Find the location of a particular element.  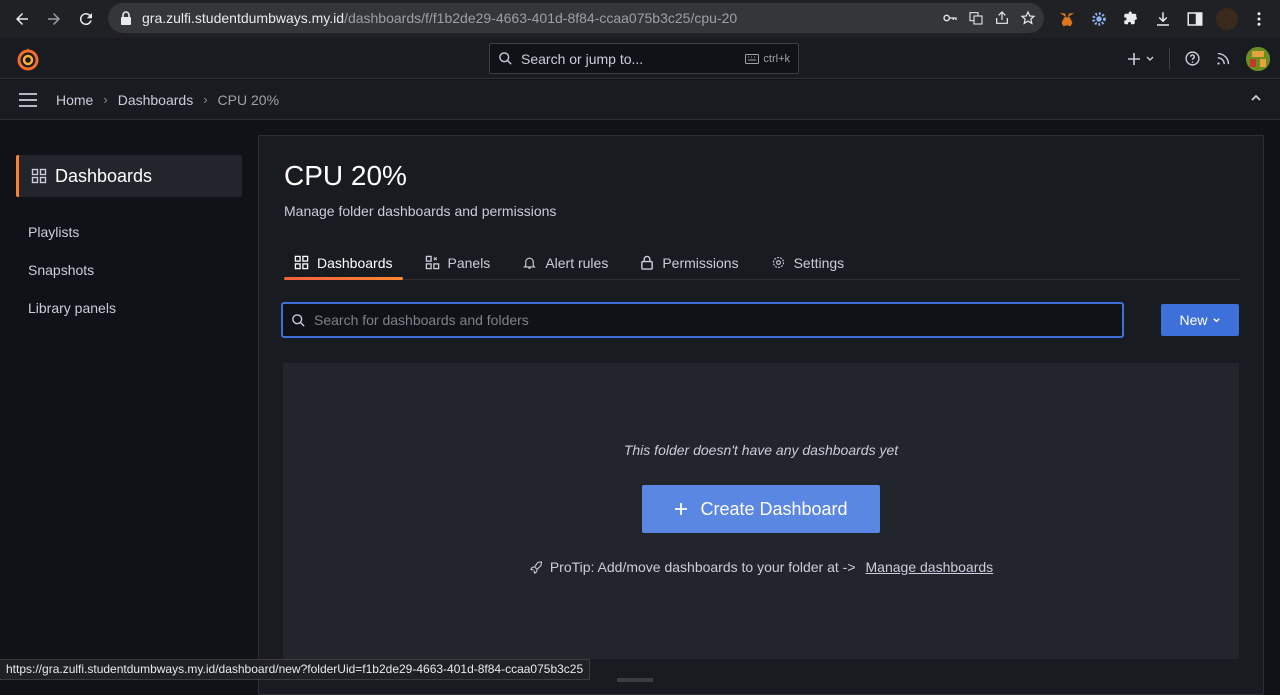

tab-settings: Settings is located at coordinates (808, 262).